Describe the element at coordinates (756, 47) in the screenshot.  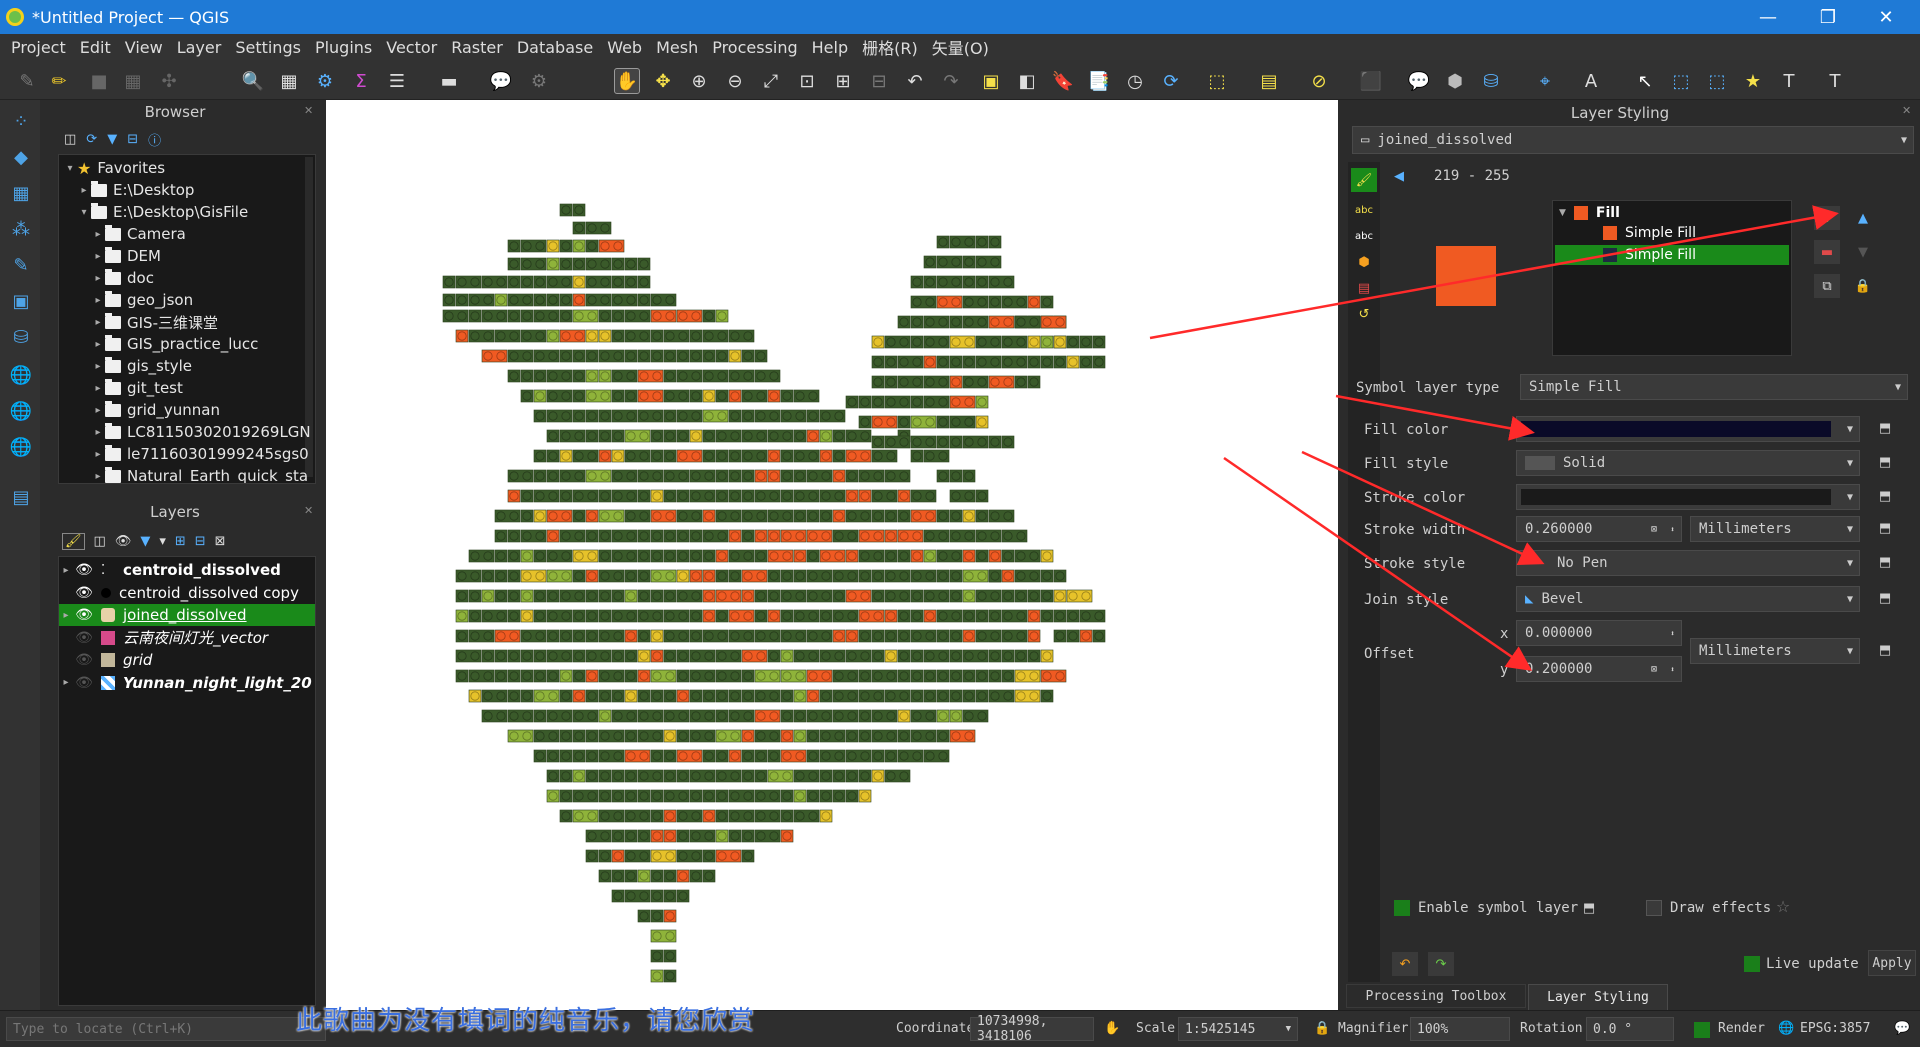
I see `menu-processing: Processing` at that location.